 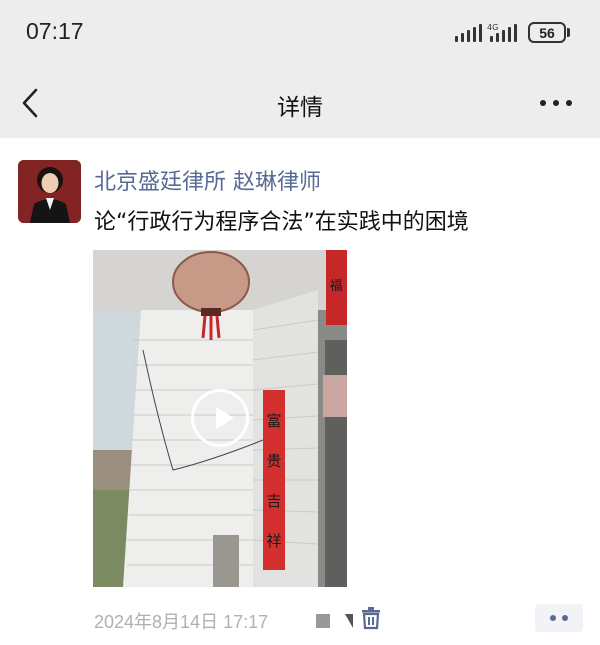 What do you see at coordinates (559, 618) in the screenshot?
I see `comment-button` at bounding box center [559, 618].